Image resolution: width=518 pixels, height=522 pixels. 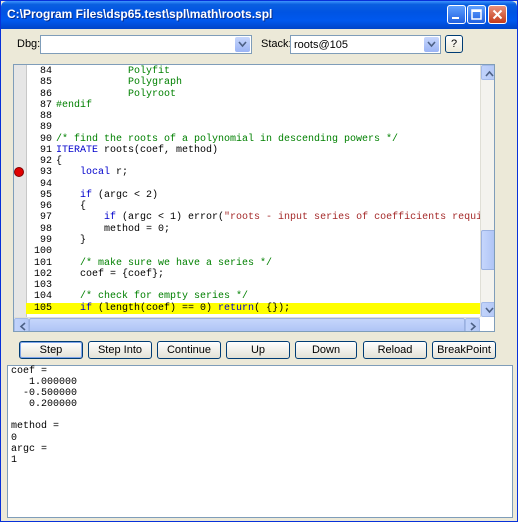 What do you see at coordinates (45, 162) in the screenshot?
I see `line-number: 92` at bounding box center [45, 162].